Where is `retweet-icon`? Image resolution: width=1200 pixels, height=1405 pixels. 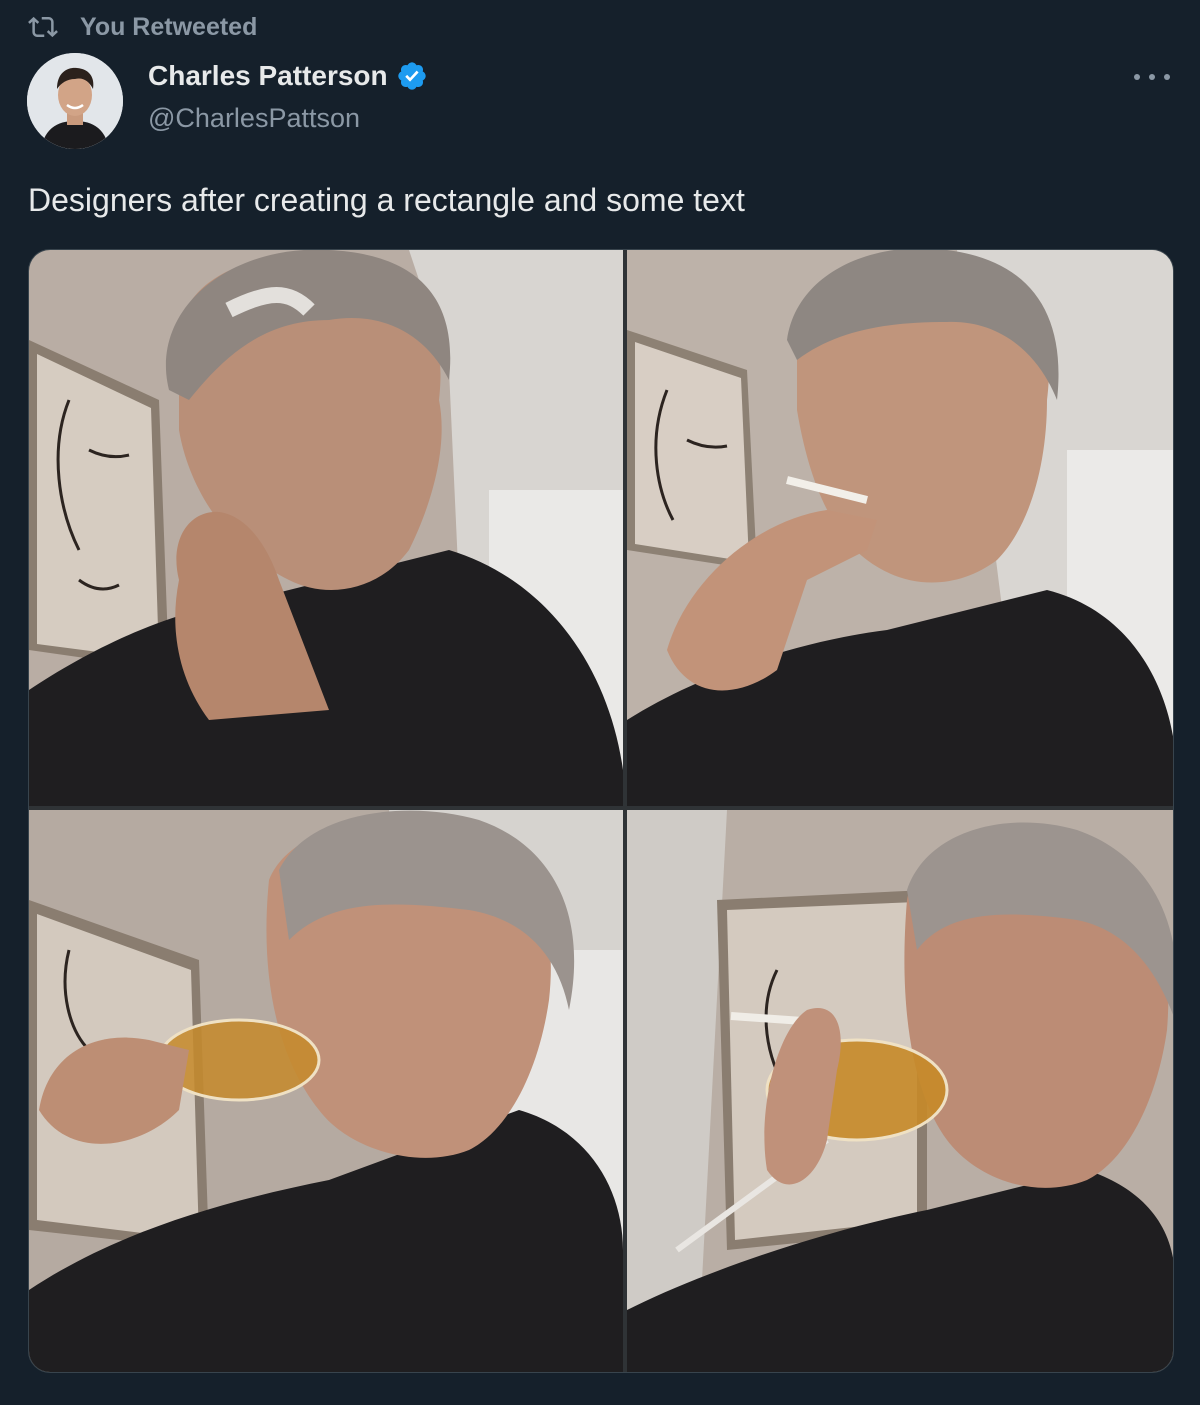
retweet-icon is located at coordinates (43, 27).